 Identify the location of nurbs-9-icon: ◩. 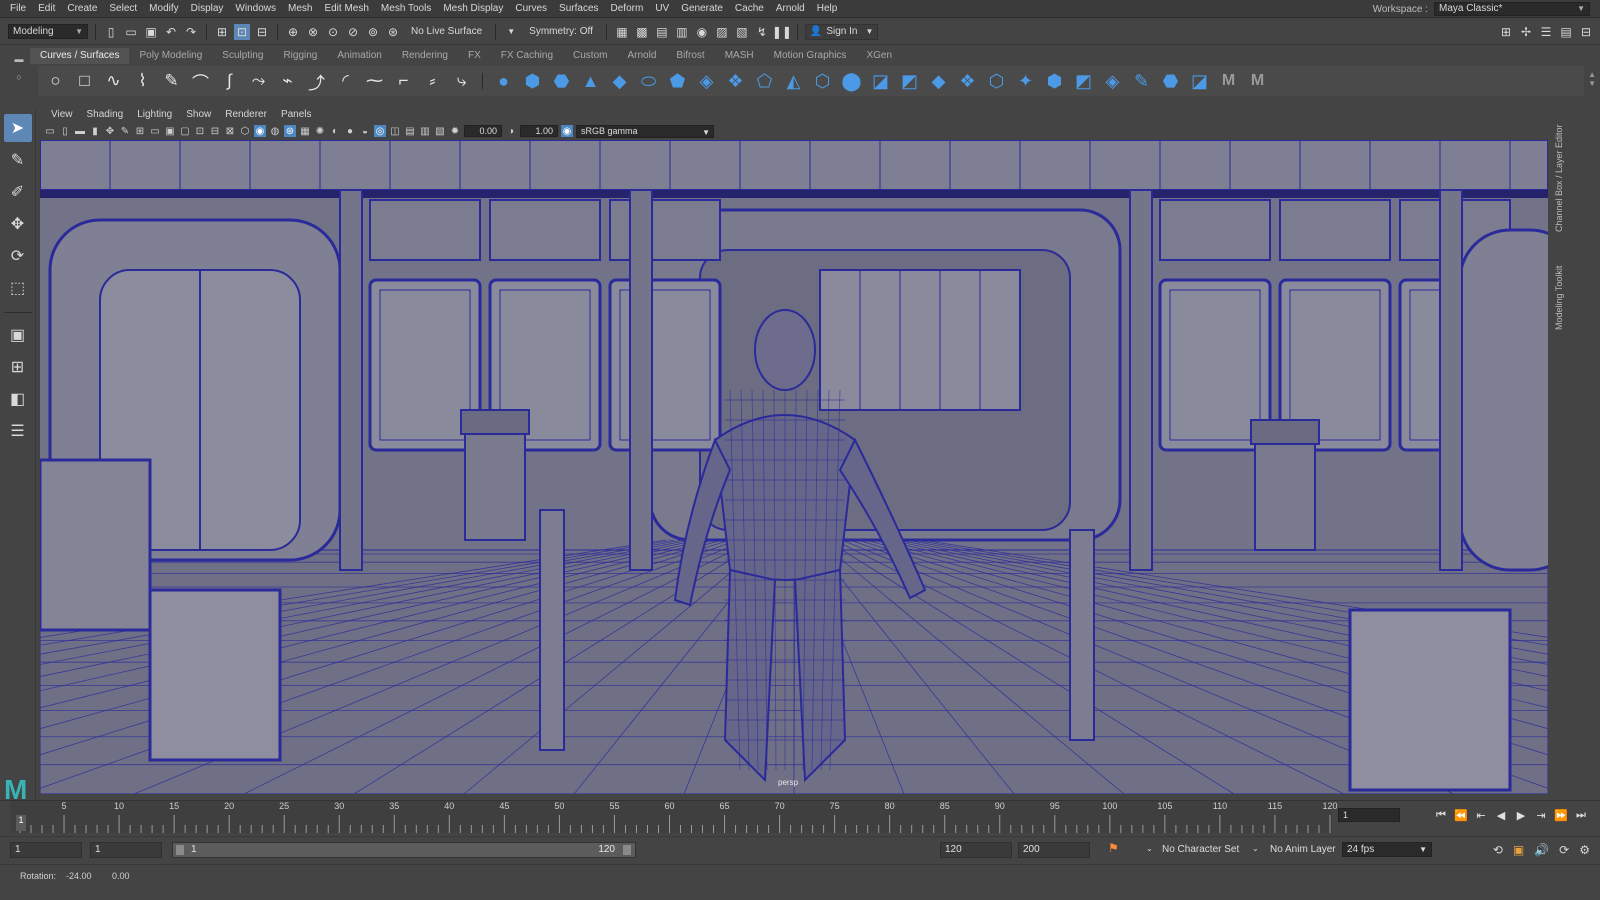
(909, 81).